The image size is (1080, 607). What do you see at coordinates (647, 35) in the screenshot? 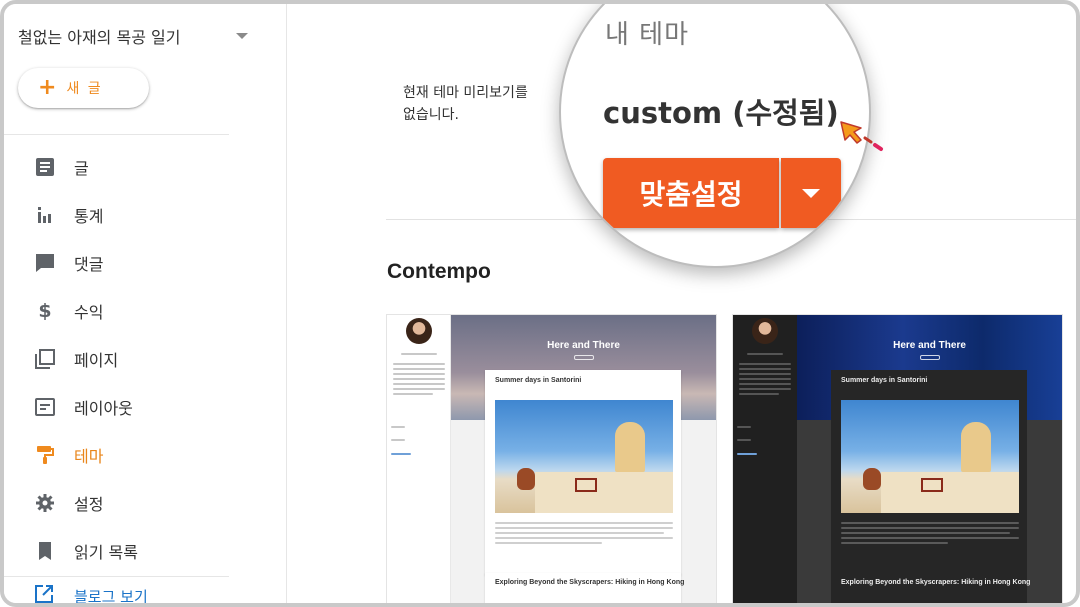
I see `my-theme-label: 내 테마` at bounding box center [647, 35].